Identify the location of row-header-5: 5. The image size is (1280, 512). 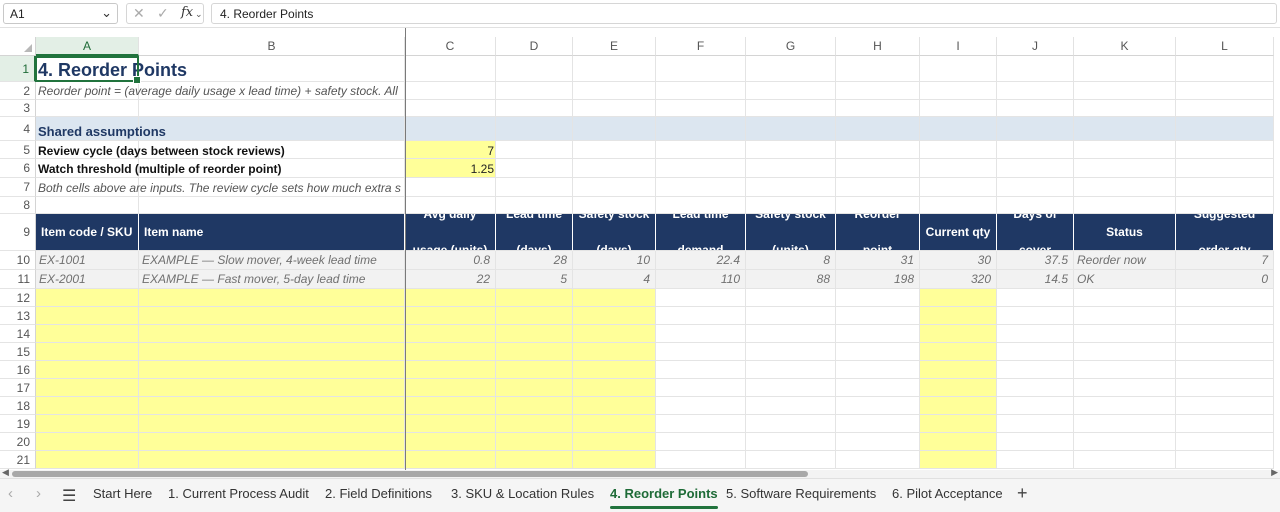
(18, 150).